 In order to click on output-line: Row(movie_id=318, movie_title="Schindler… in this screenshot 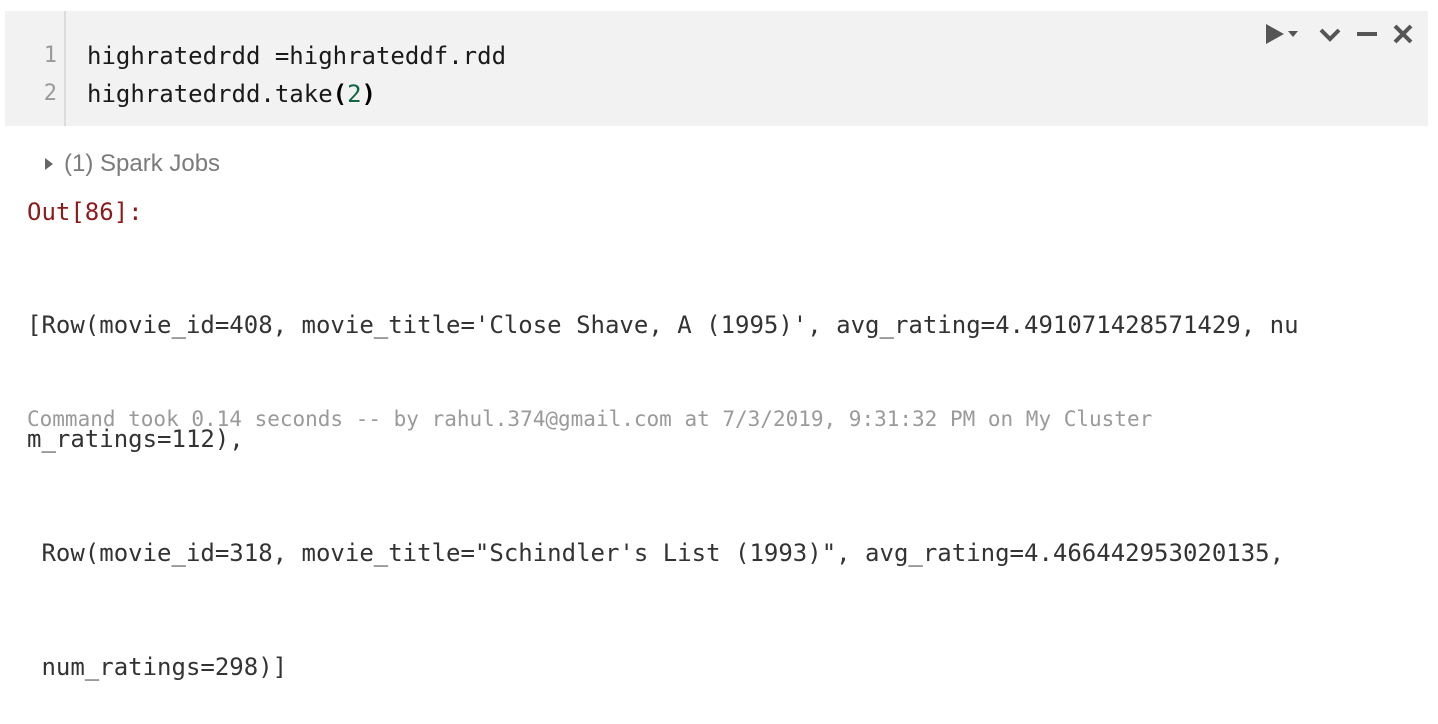, I will do `click(656, 553)`.